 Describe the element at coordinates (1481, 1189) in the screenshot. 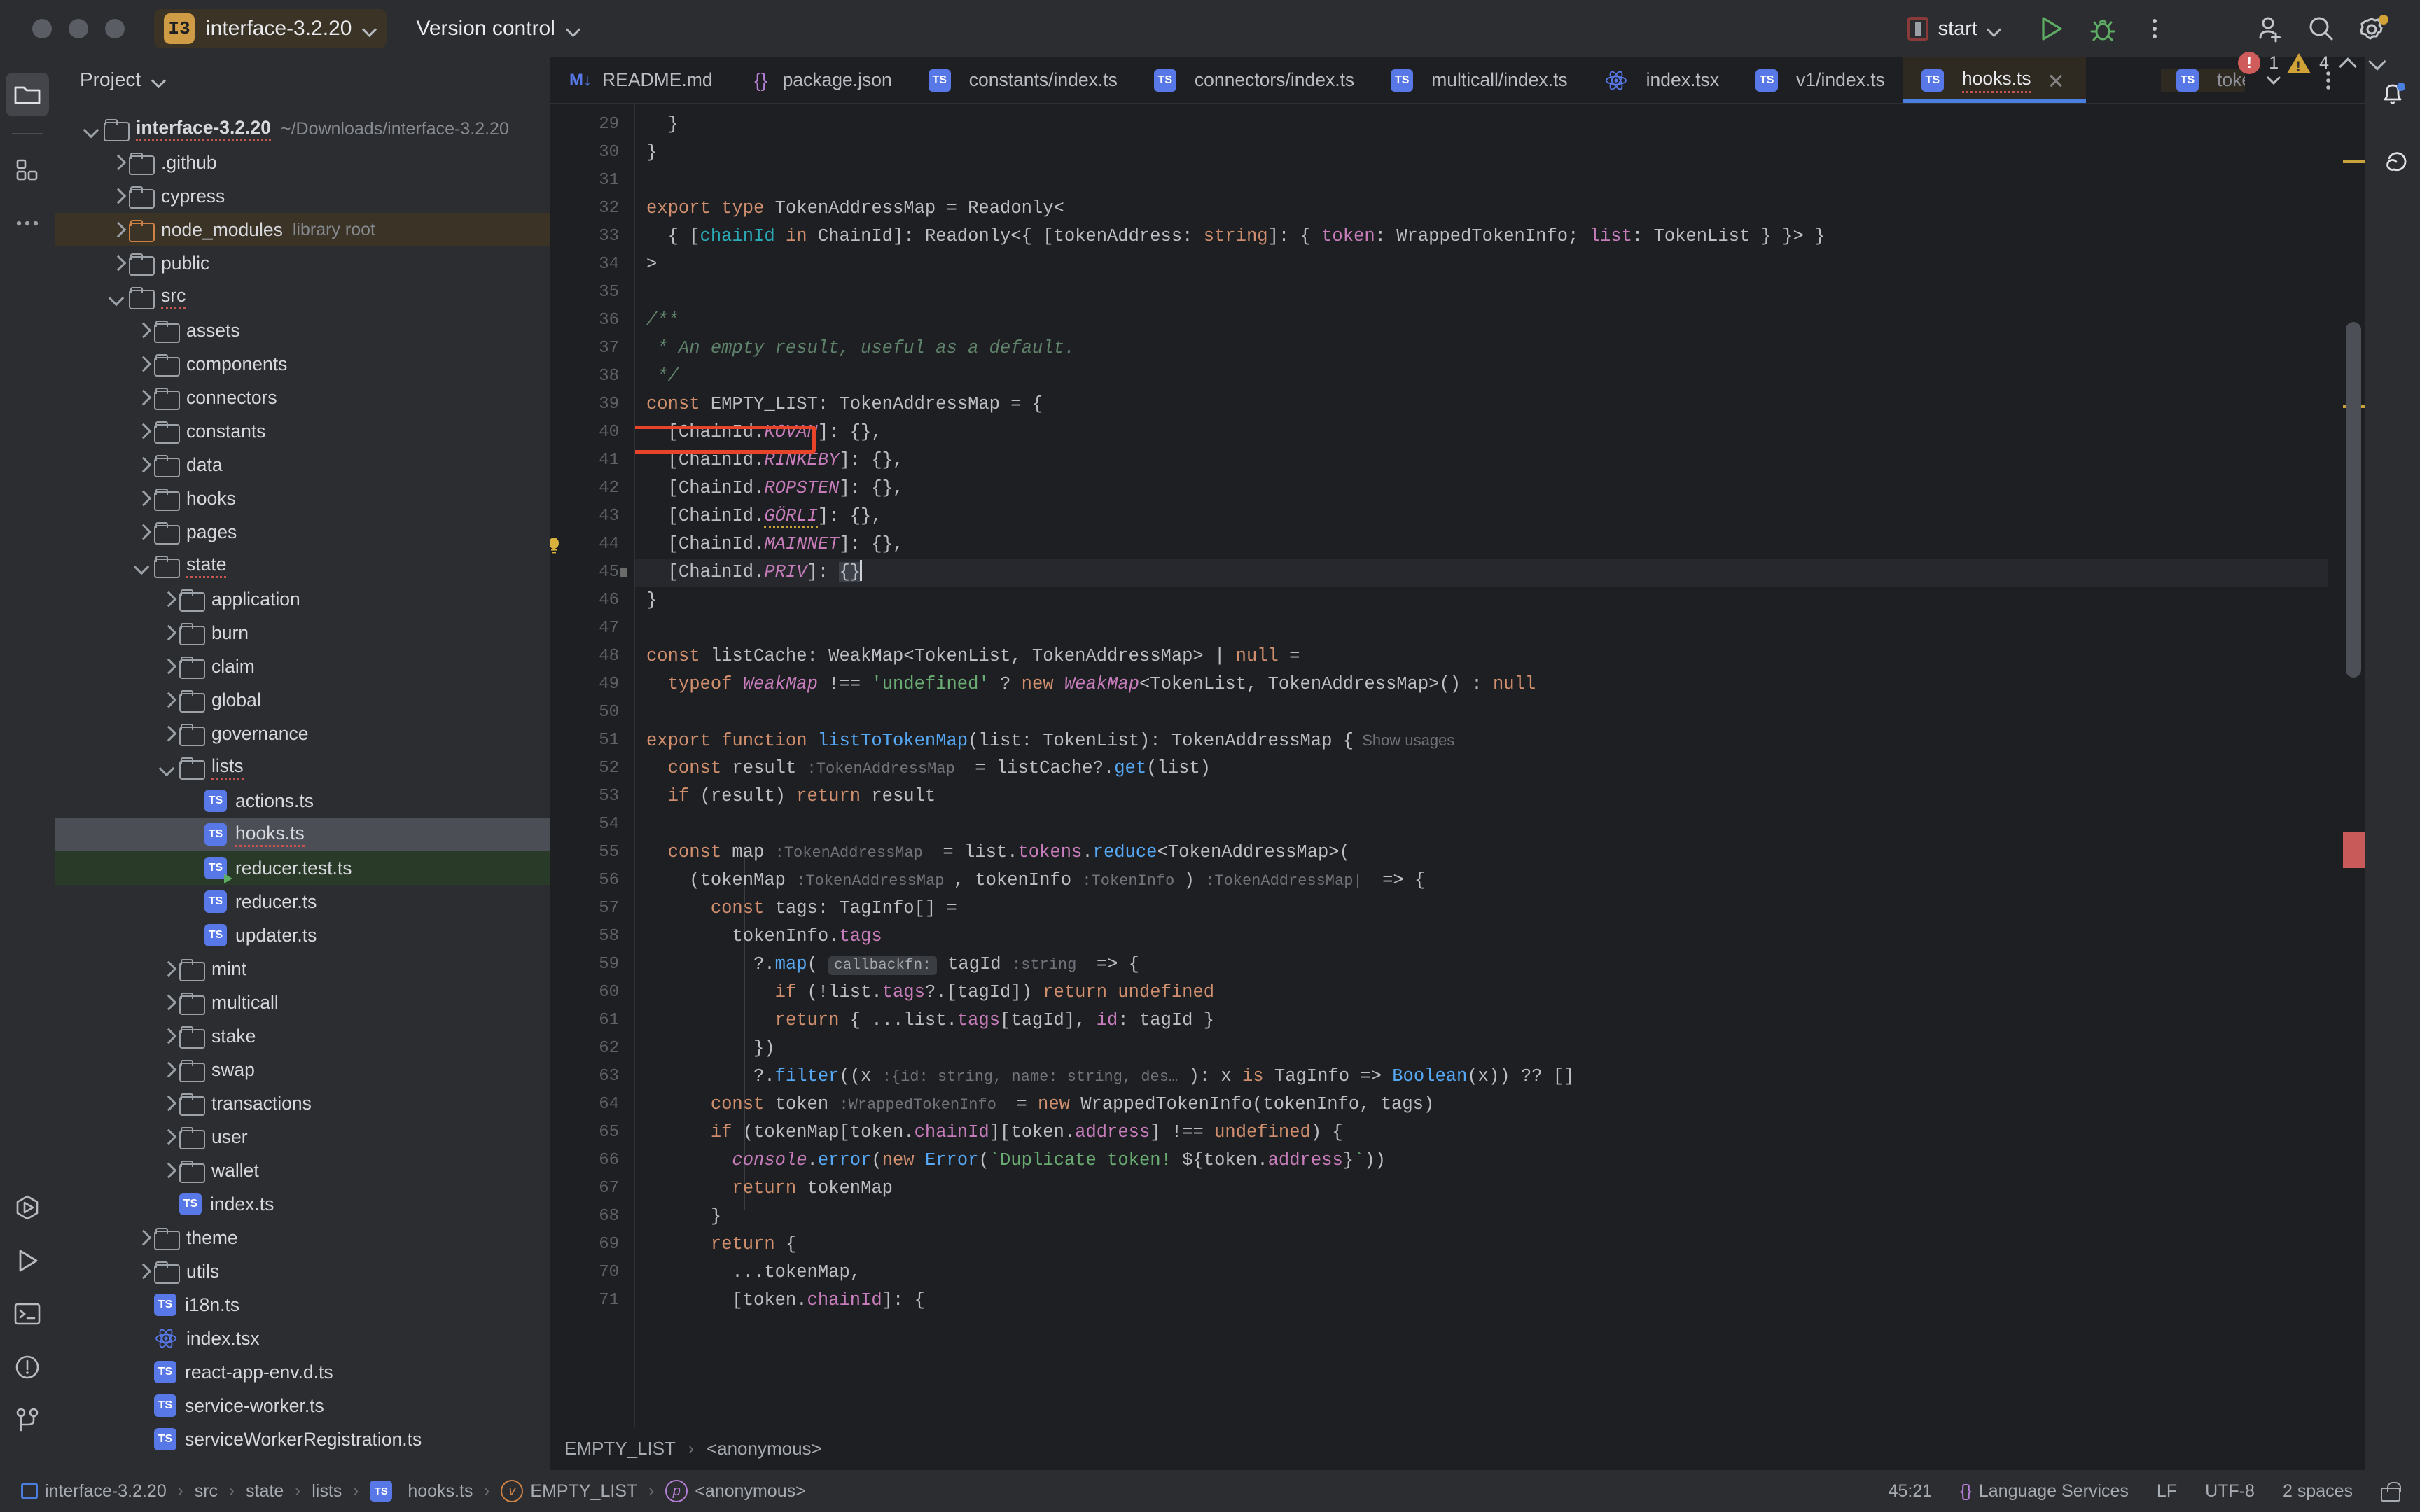

I see `code-line: return tokenMap` at that location.